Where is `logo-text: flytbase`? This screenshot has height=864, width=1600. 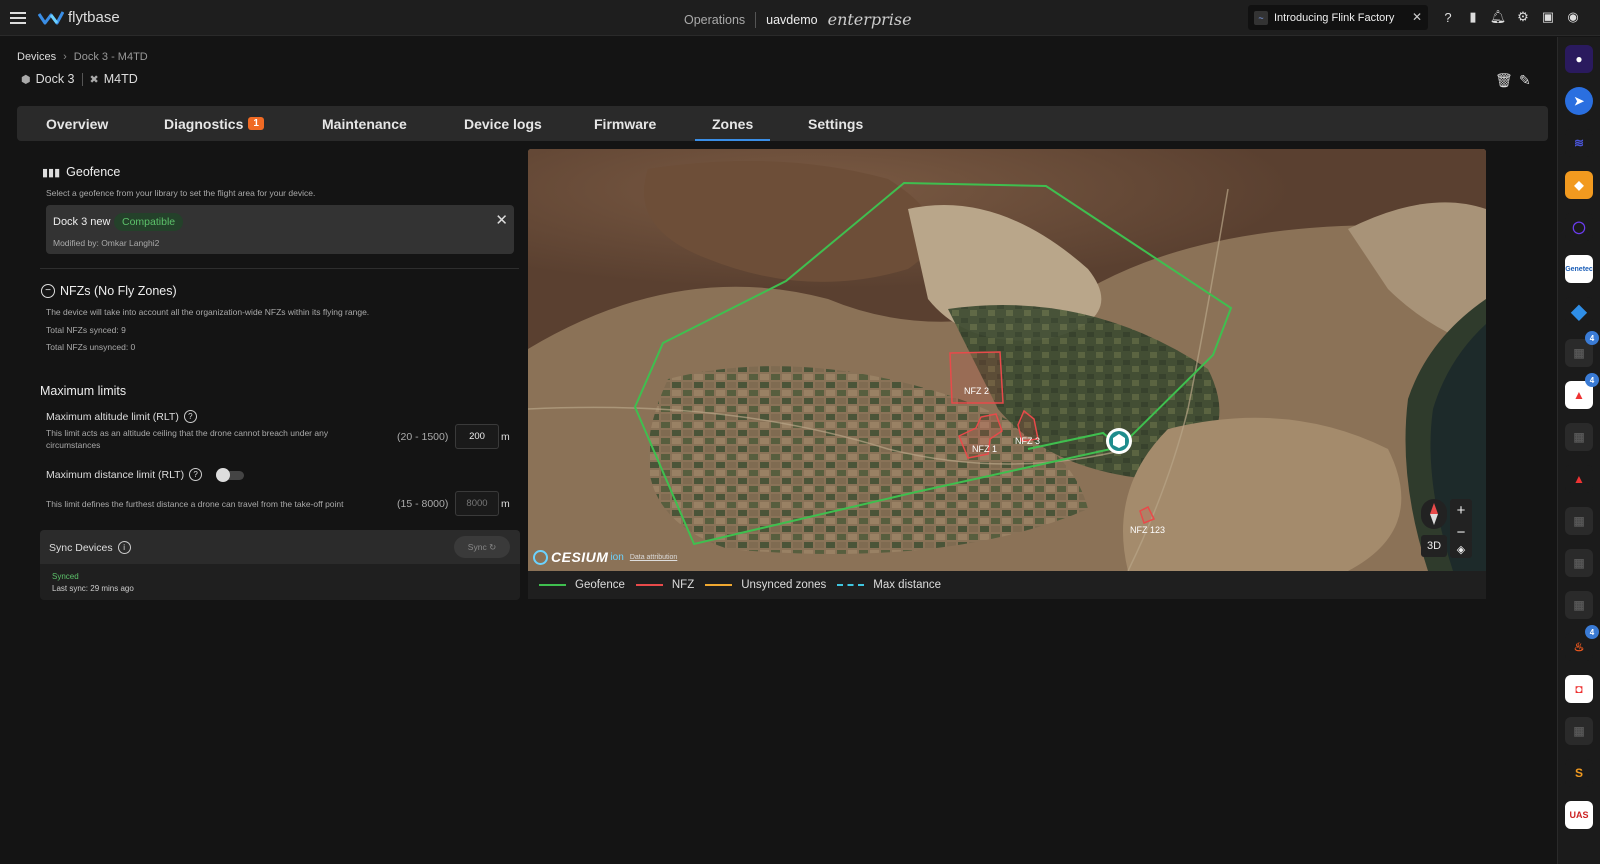 logo-text: flytbase is located at coordinates (94, 17).